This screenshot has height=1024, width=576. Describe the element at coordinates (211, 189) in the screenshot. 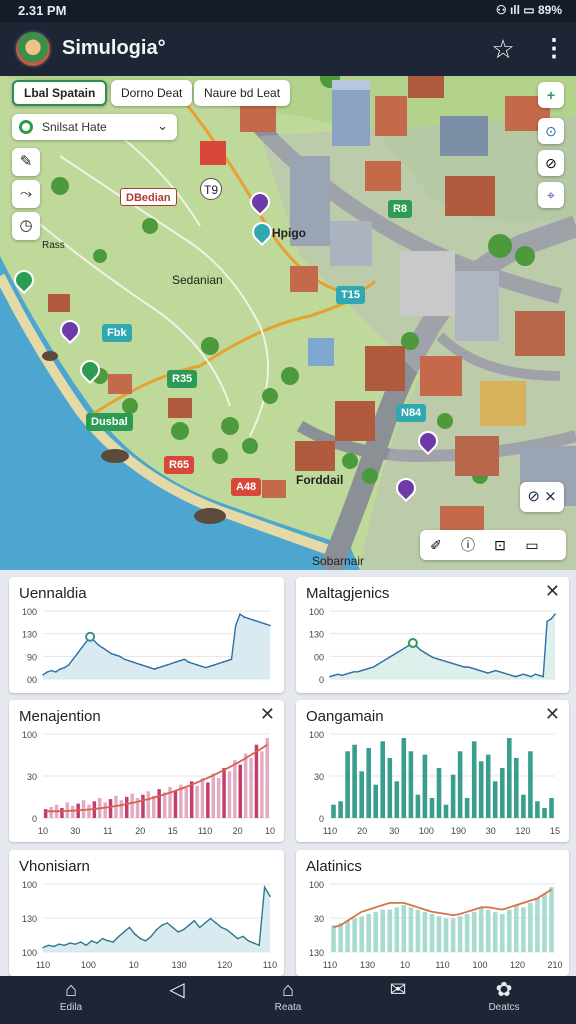

I see `map-marker-circle: T9` at that location.